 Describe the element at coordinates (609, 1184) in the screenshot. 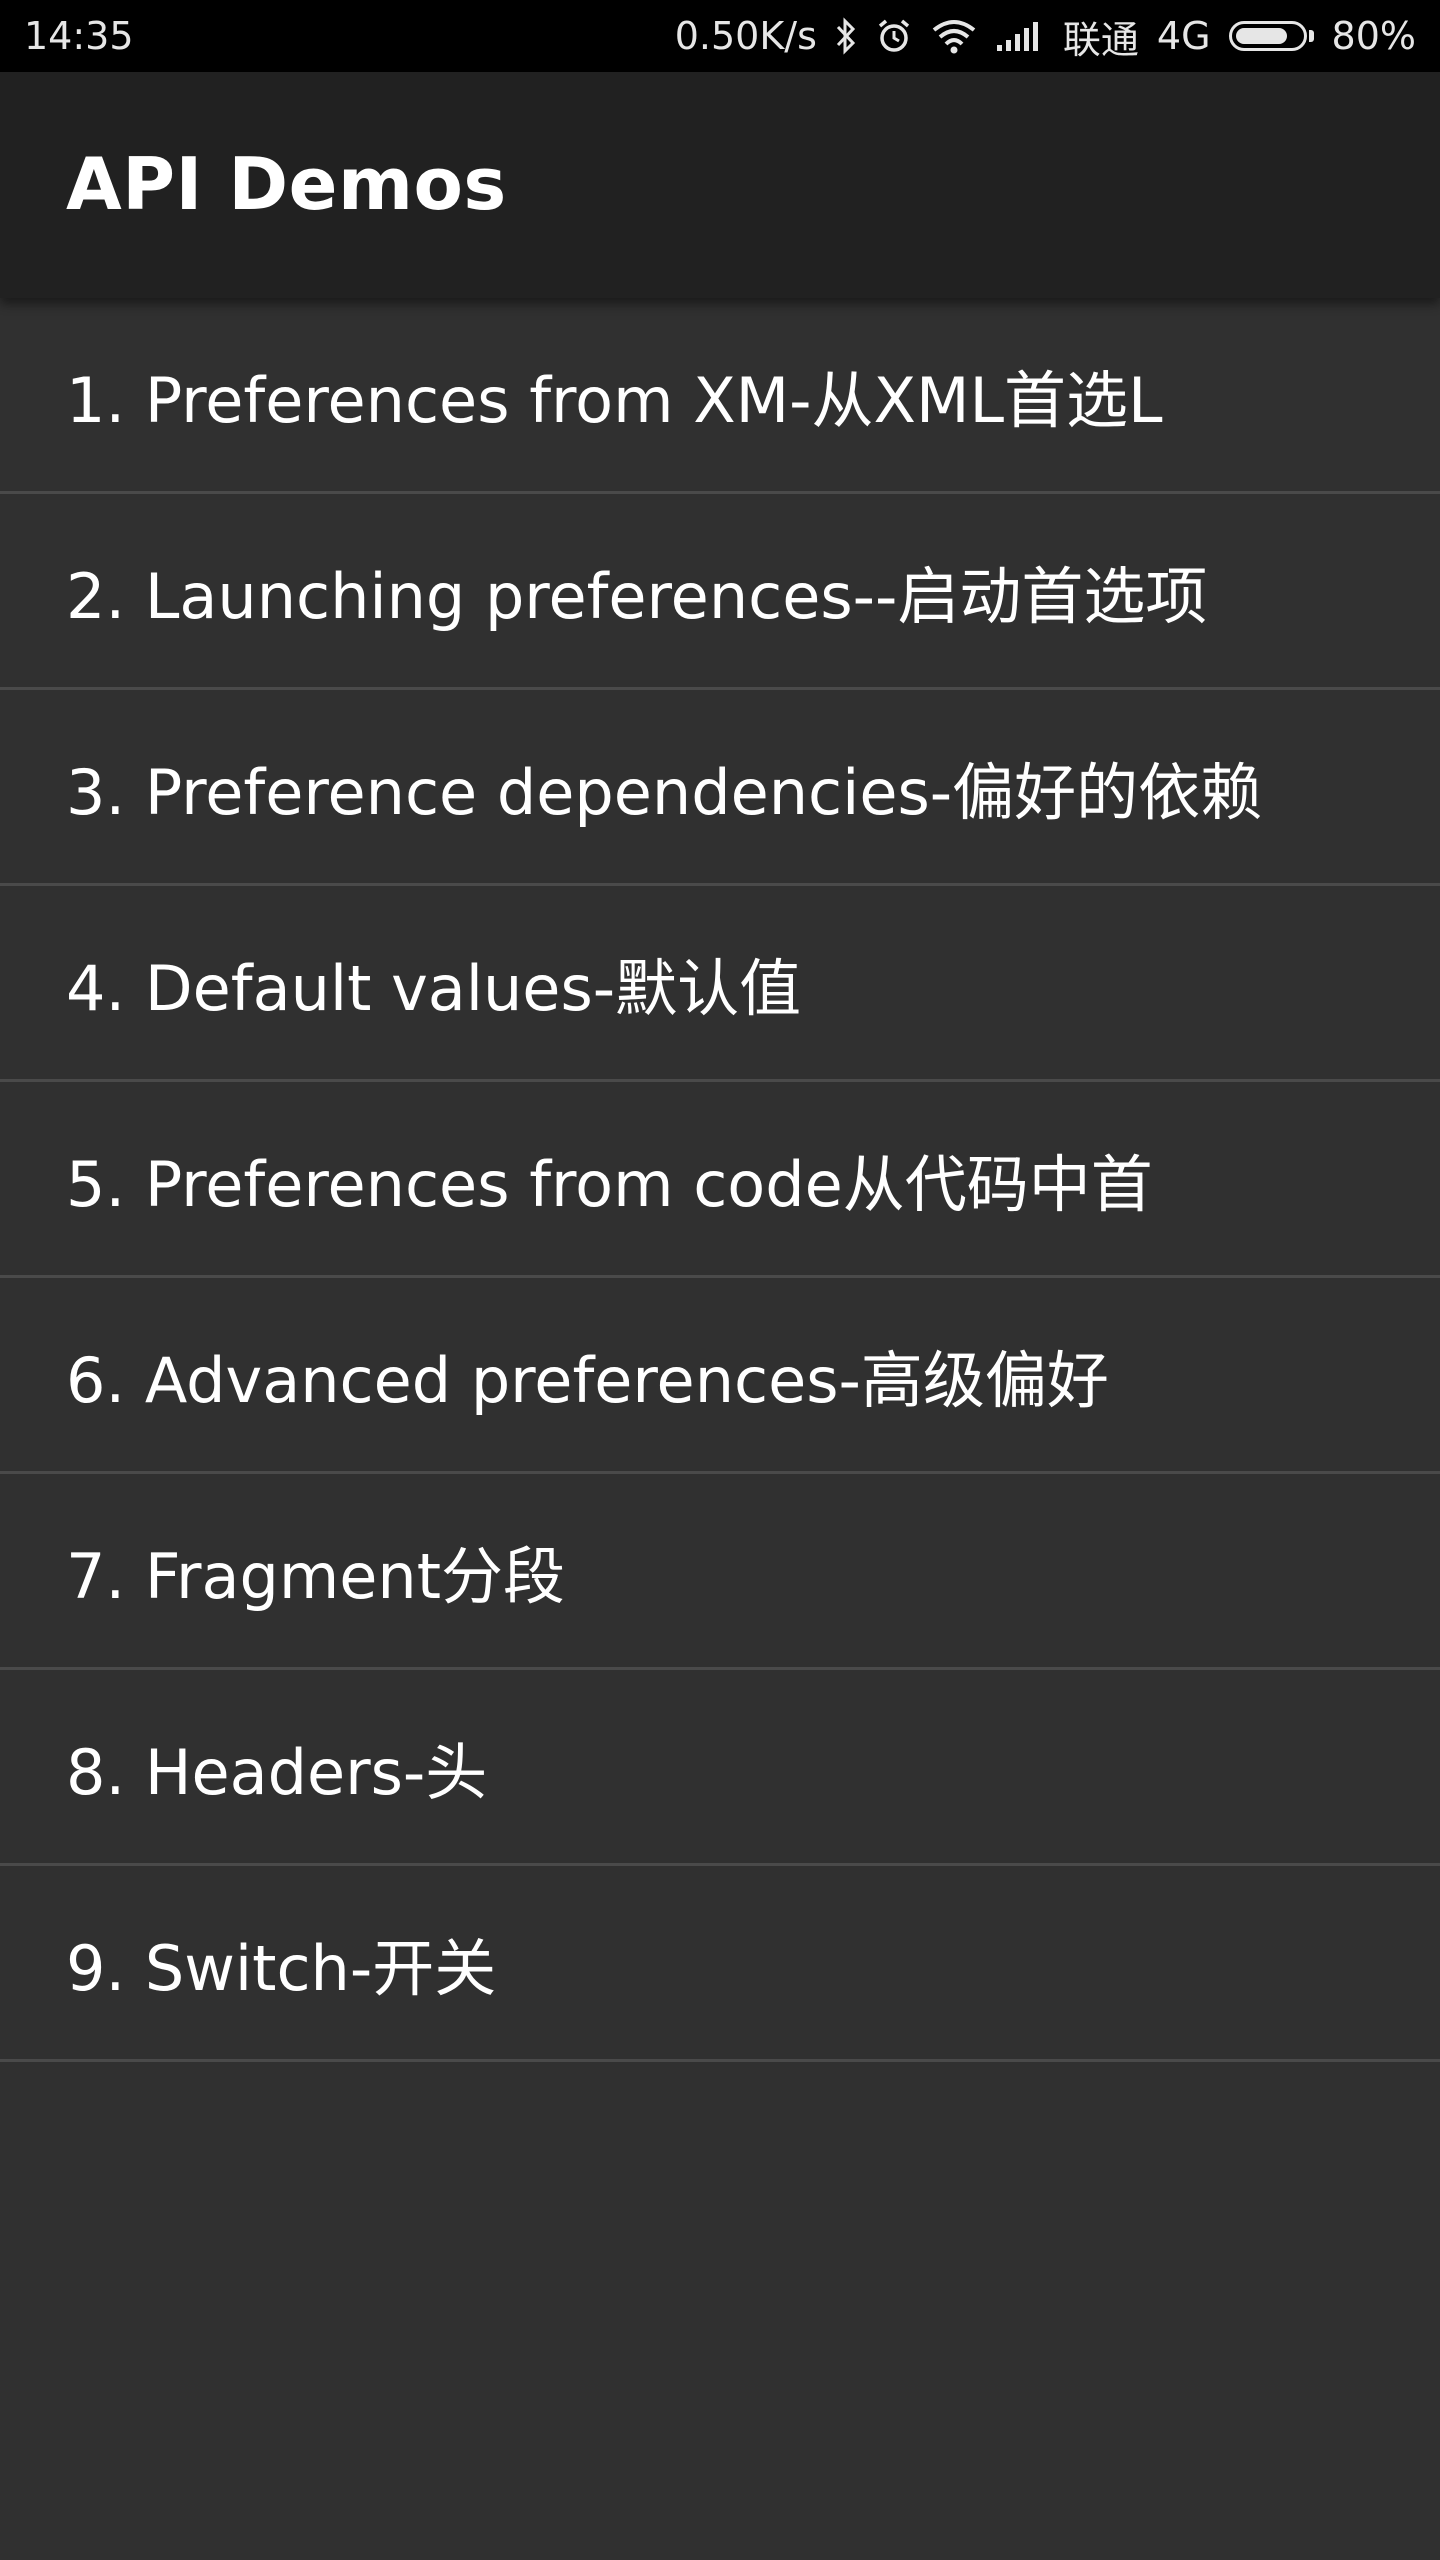

I see `list-item-label: 5. Preferences from code从代码中首` at that location.